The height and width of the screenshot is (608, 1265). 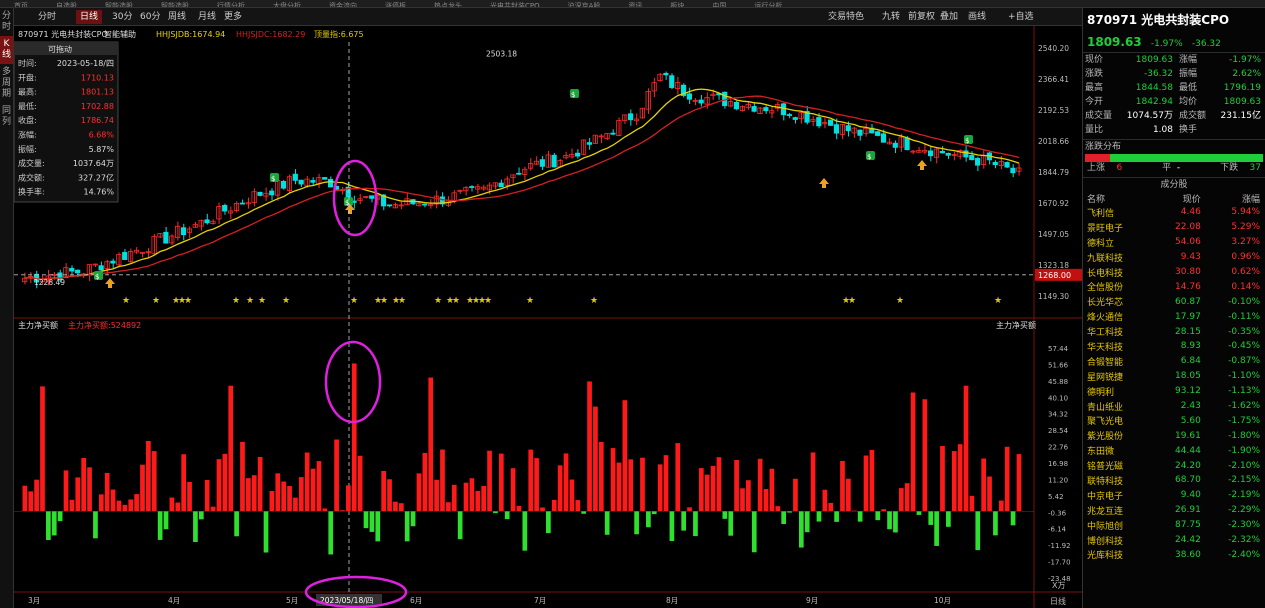 What do you see at coordinates (1173, 286) in the screenshot?
I see `constituent-row: 全信股份 14.76 0.14%` at bounding box center [1173, 286].